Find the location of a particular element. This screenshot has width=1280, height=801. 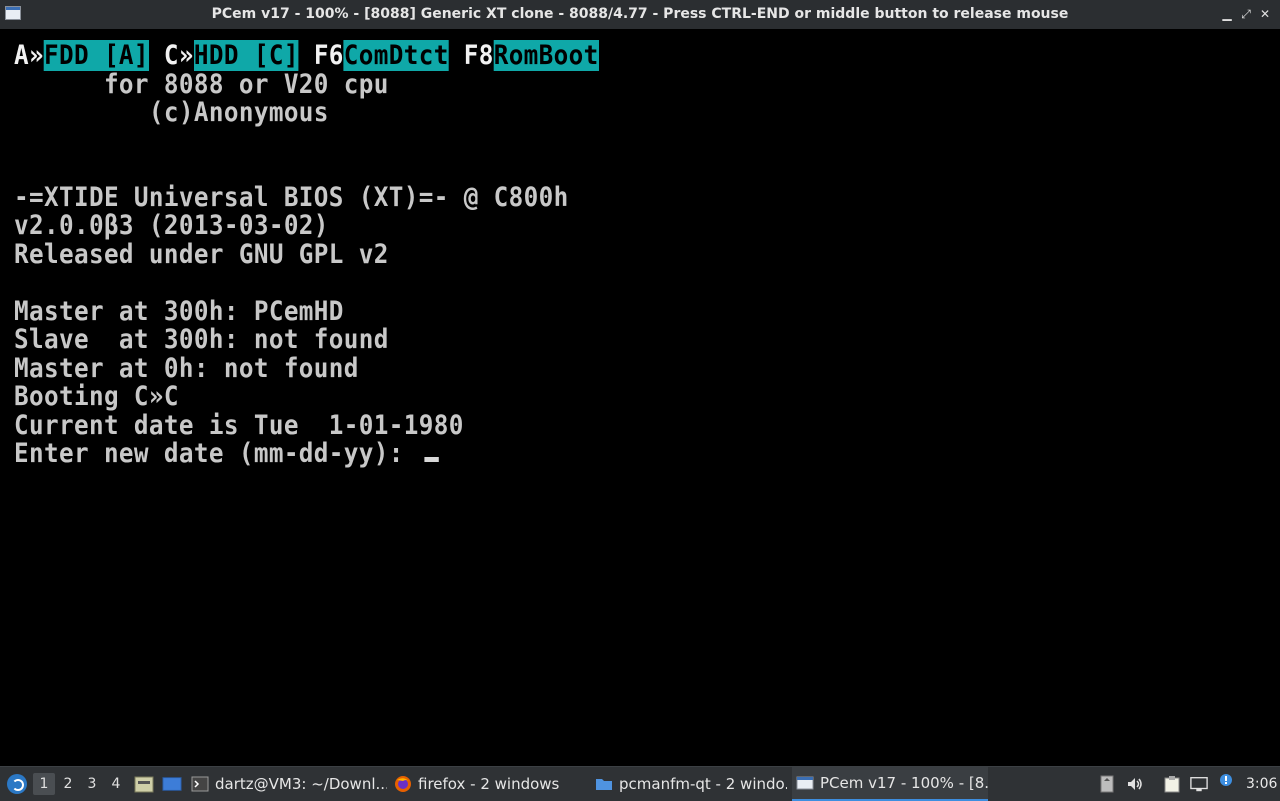

xtide-title-line: -=XTIDE Universal BIOS (XT)=- @ C800h is located at coordinates (291, 197).